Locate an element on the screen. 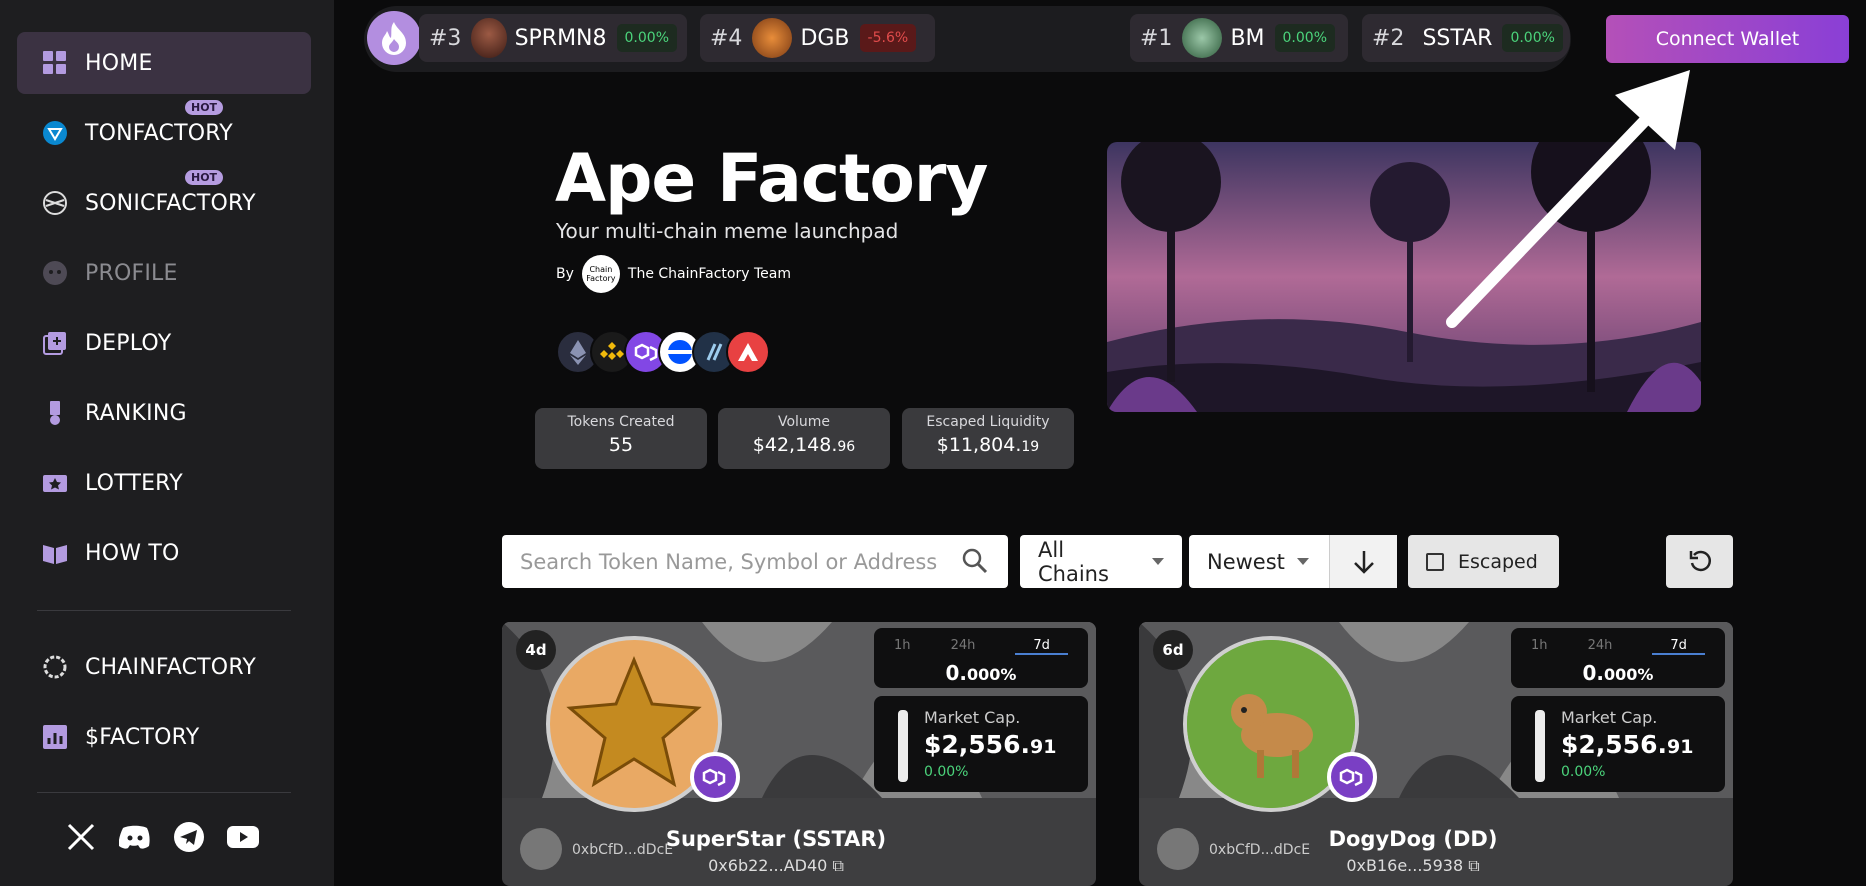 This screenshot has height=886, width=1866. ticker-symbol: DGB is located at coordinates (825, 38).